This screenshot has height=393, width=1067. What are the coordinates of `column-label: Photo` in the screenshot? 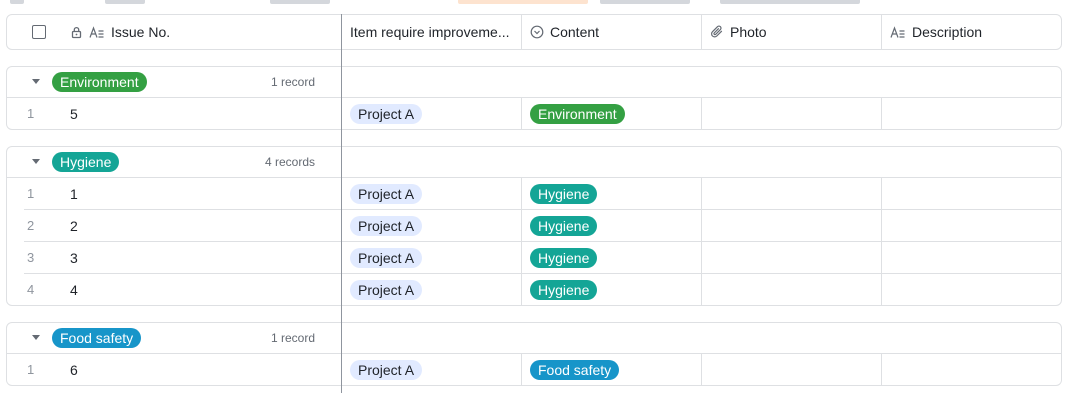 It's located at (748, 32).